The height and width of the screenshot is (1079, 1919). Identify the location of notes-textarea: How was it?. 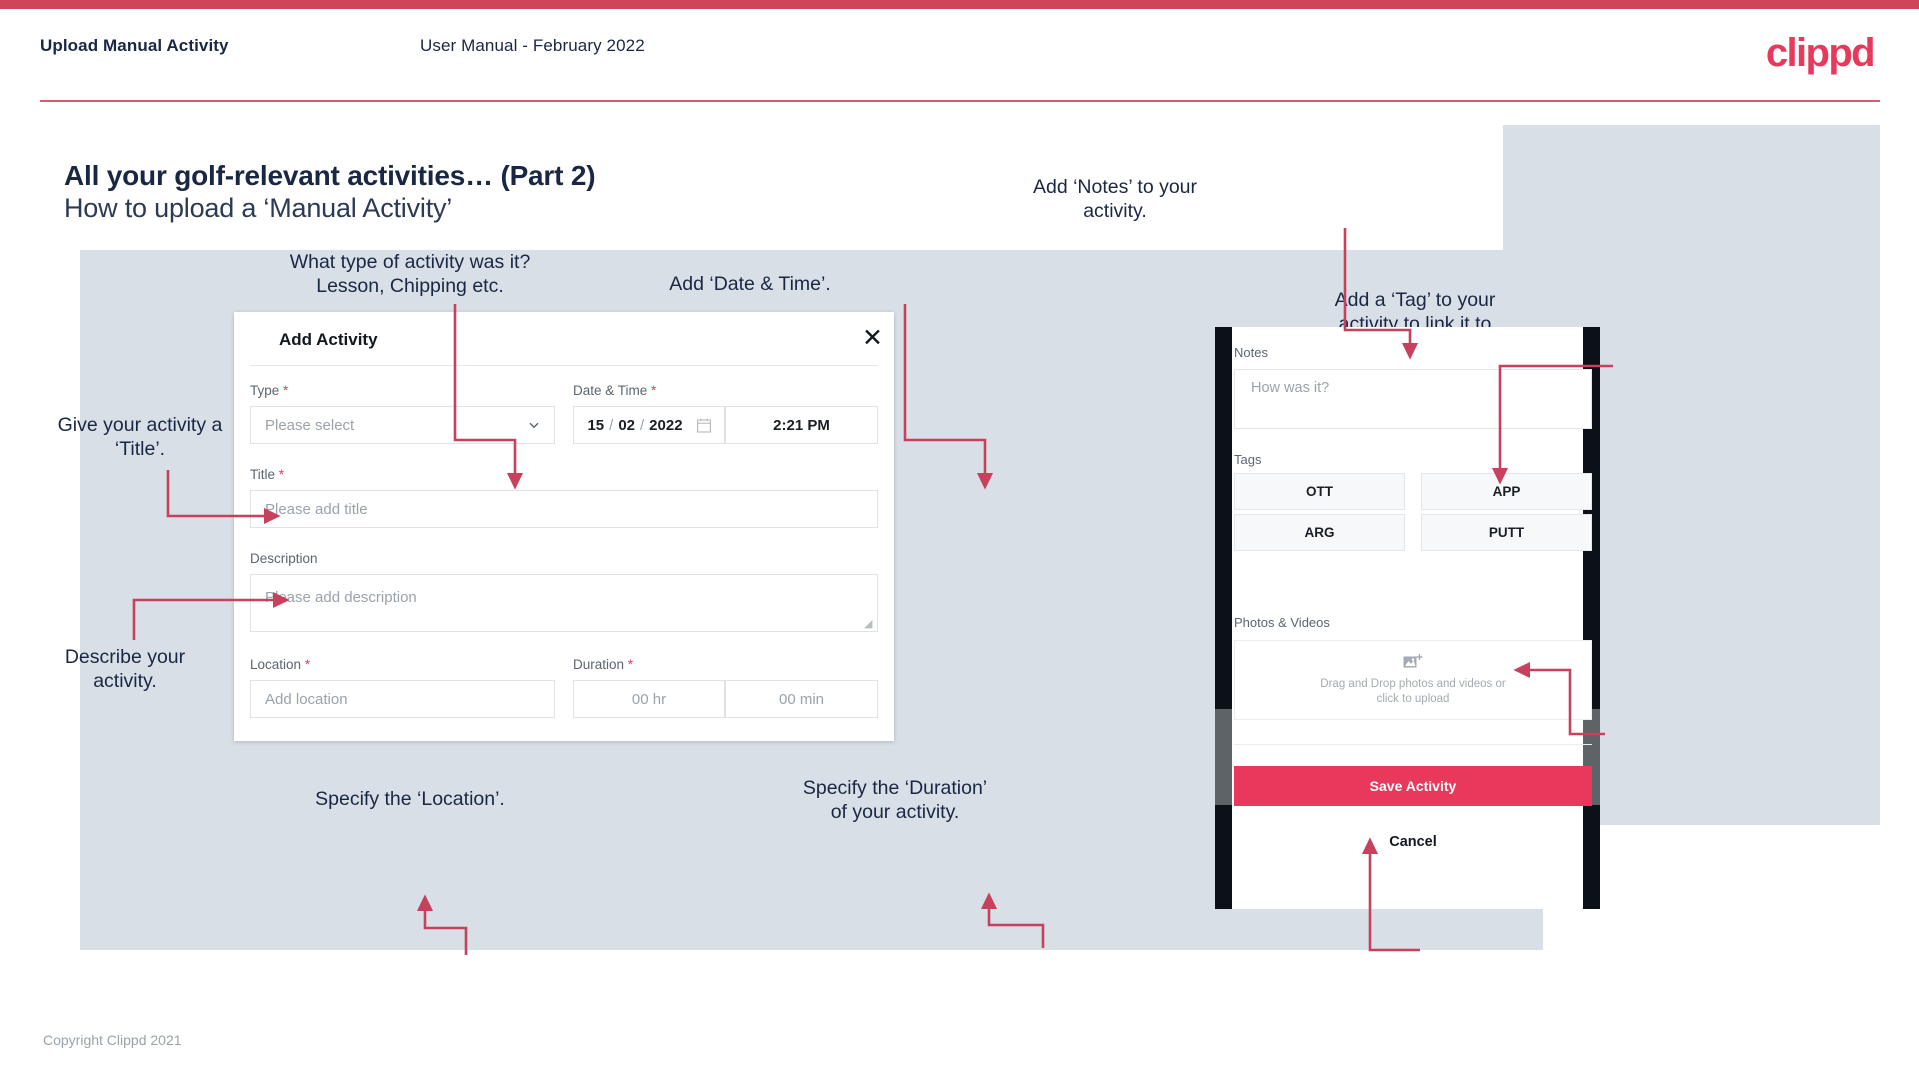
(1413, 399).